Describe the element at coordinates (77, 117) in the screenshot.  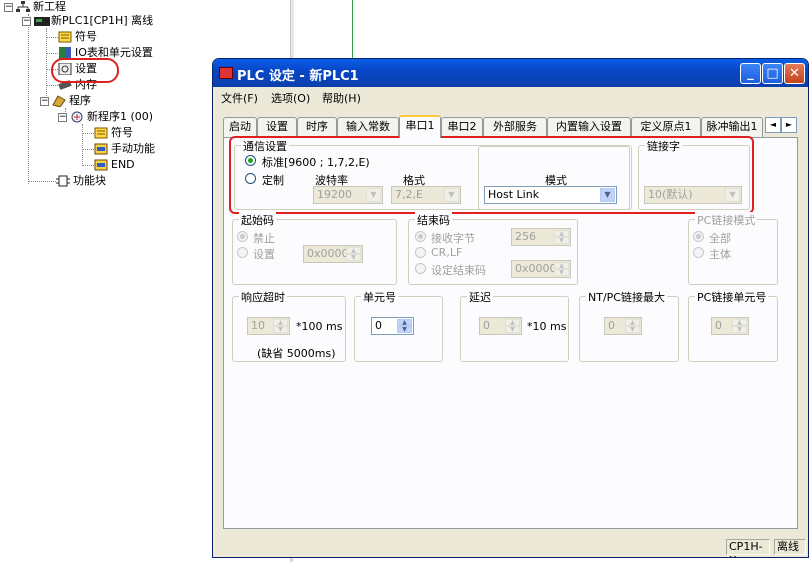
I see `program-icon` at that location.